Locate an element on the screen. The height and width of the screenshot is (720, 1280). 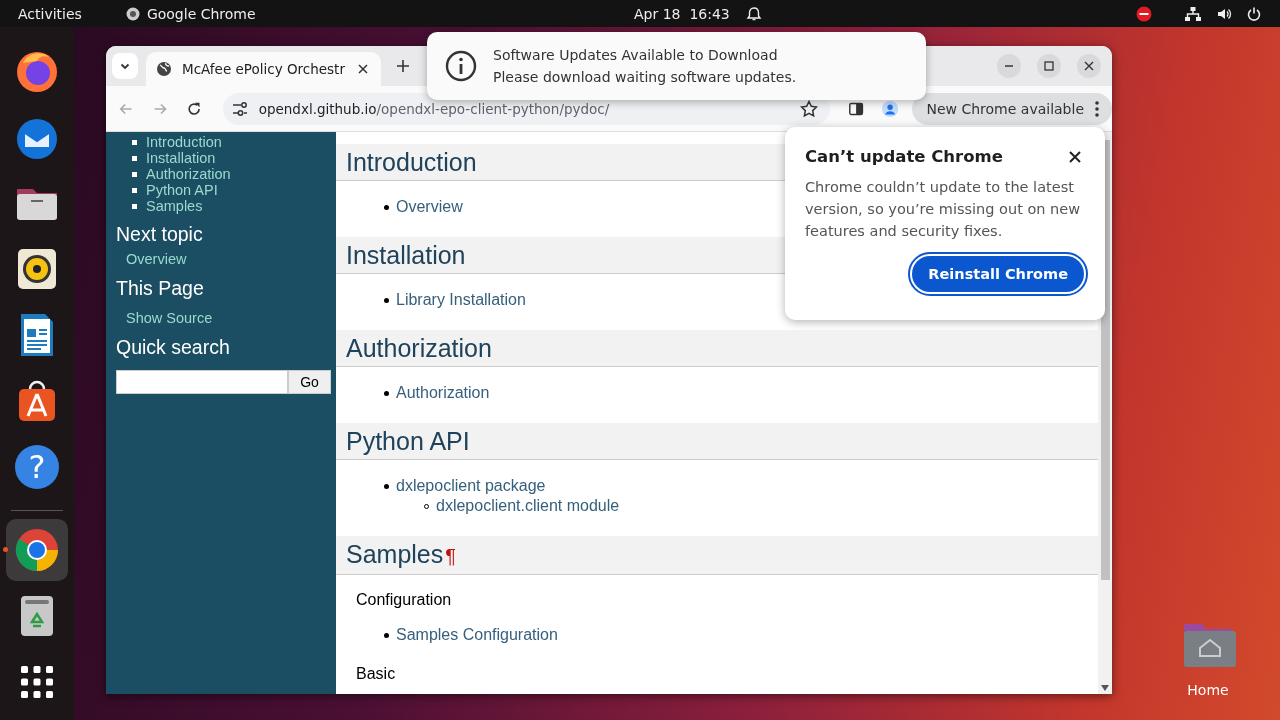
activities-button: Activities is located at coordinates (41, 13).